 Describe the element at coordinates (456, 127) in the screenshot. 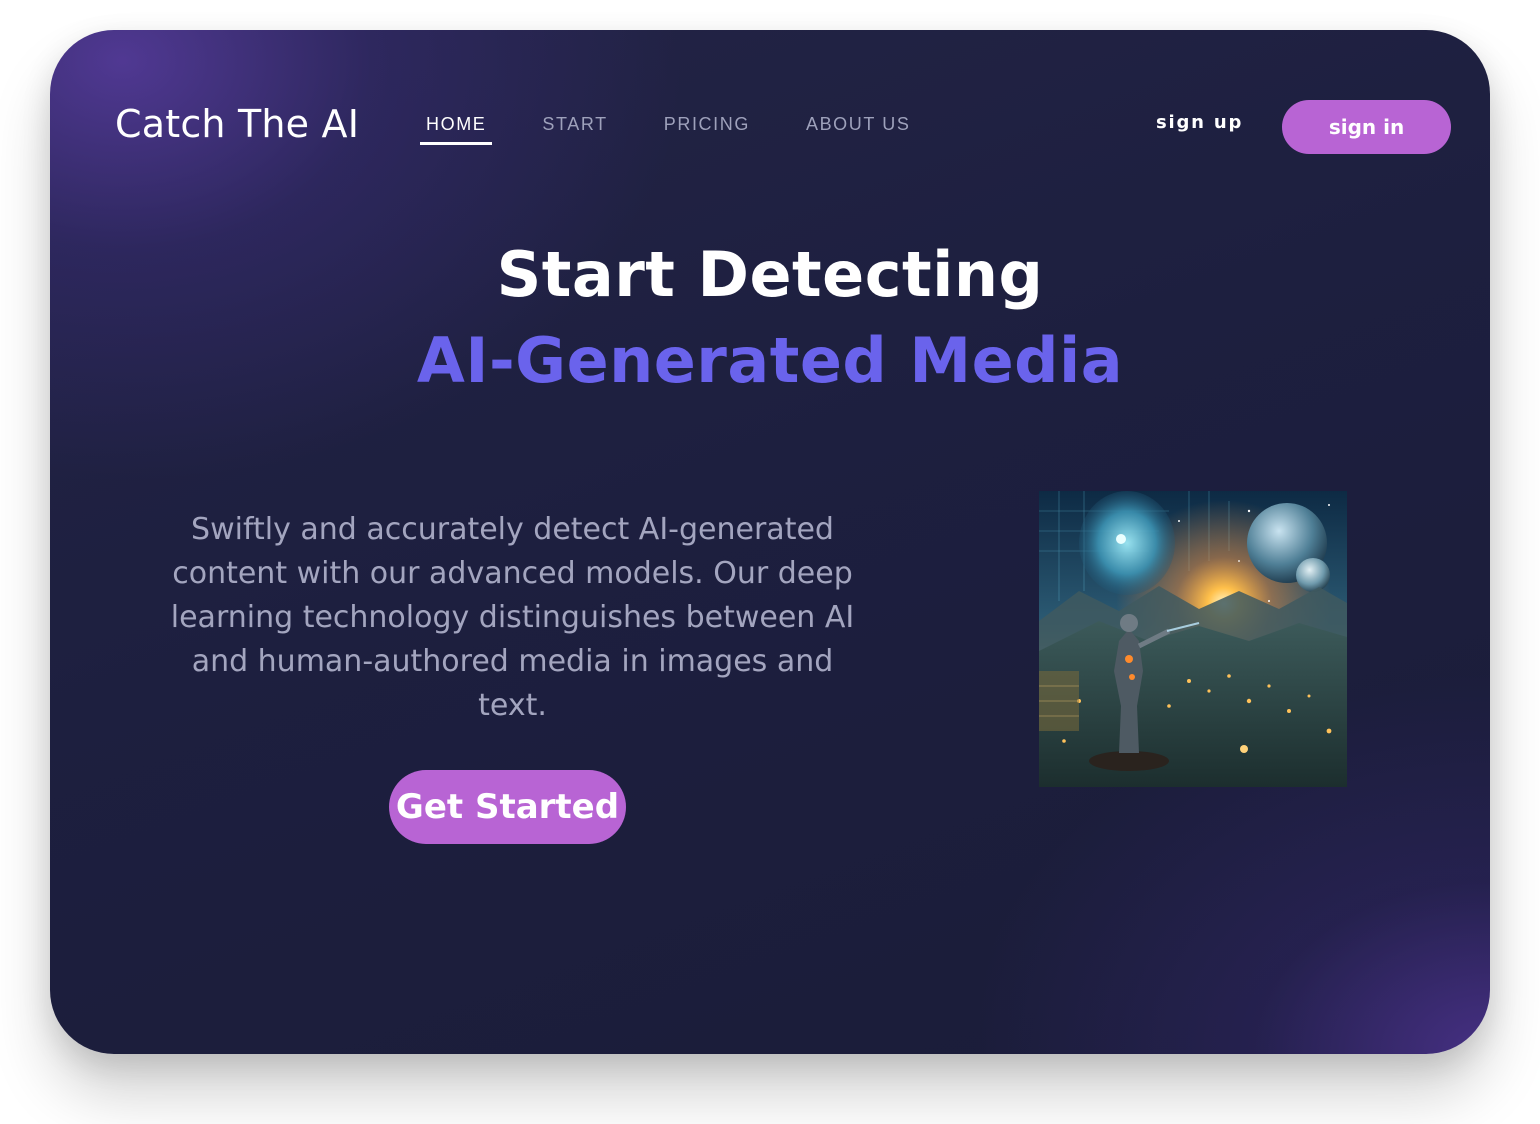

I see `nav-item-home: HOME` at that location.